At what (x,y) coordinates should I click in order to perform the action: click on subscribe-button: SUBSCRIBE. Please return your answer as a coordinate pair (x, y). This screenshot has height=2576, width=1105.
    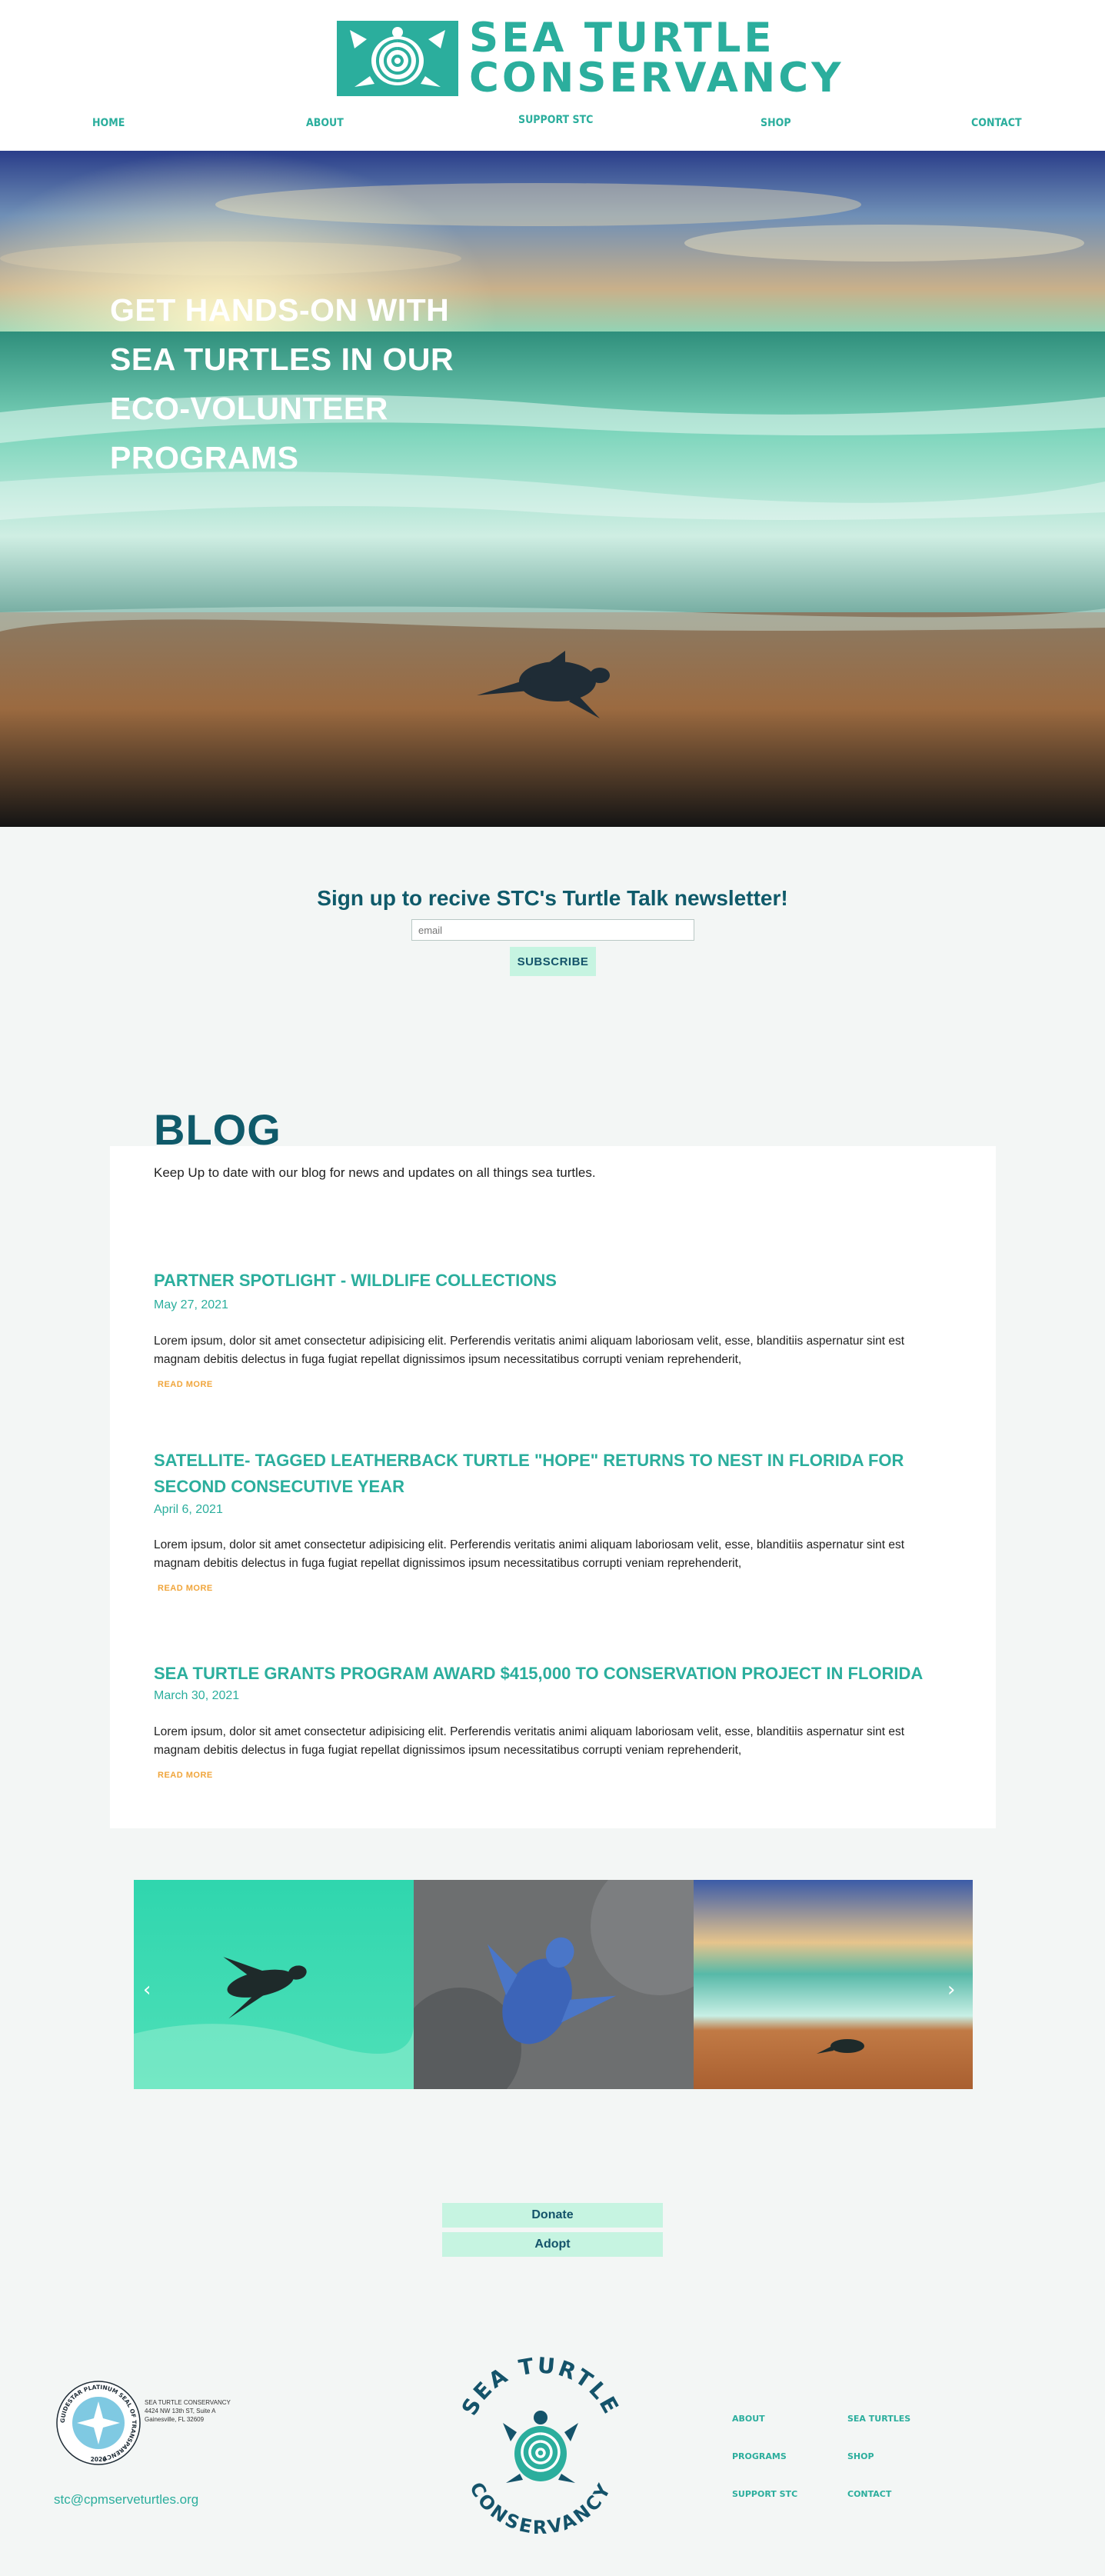
    Looking at the image, I should click on (553, 962).